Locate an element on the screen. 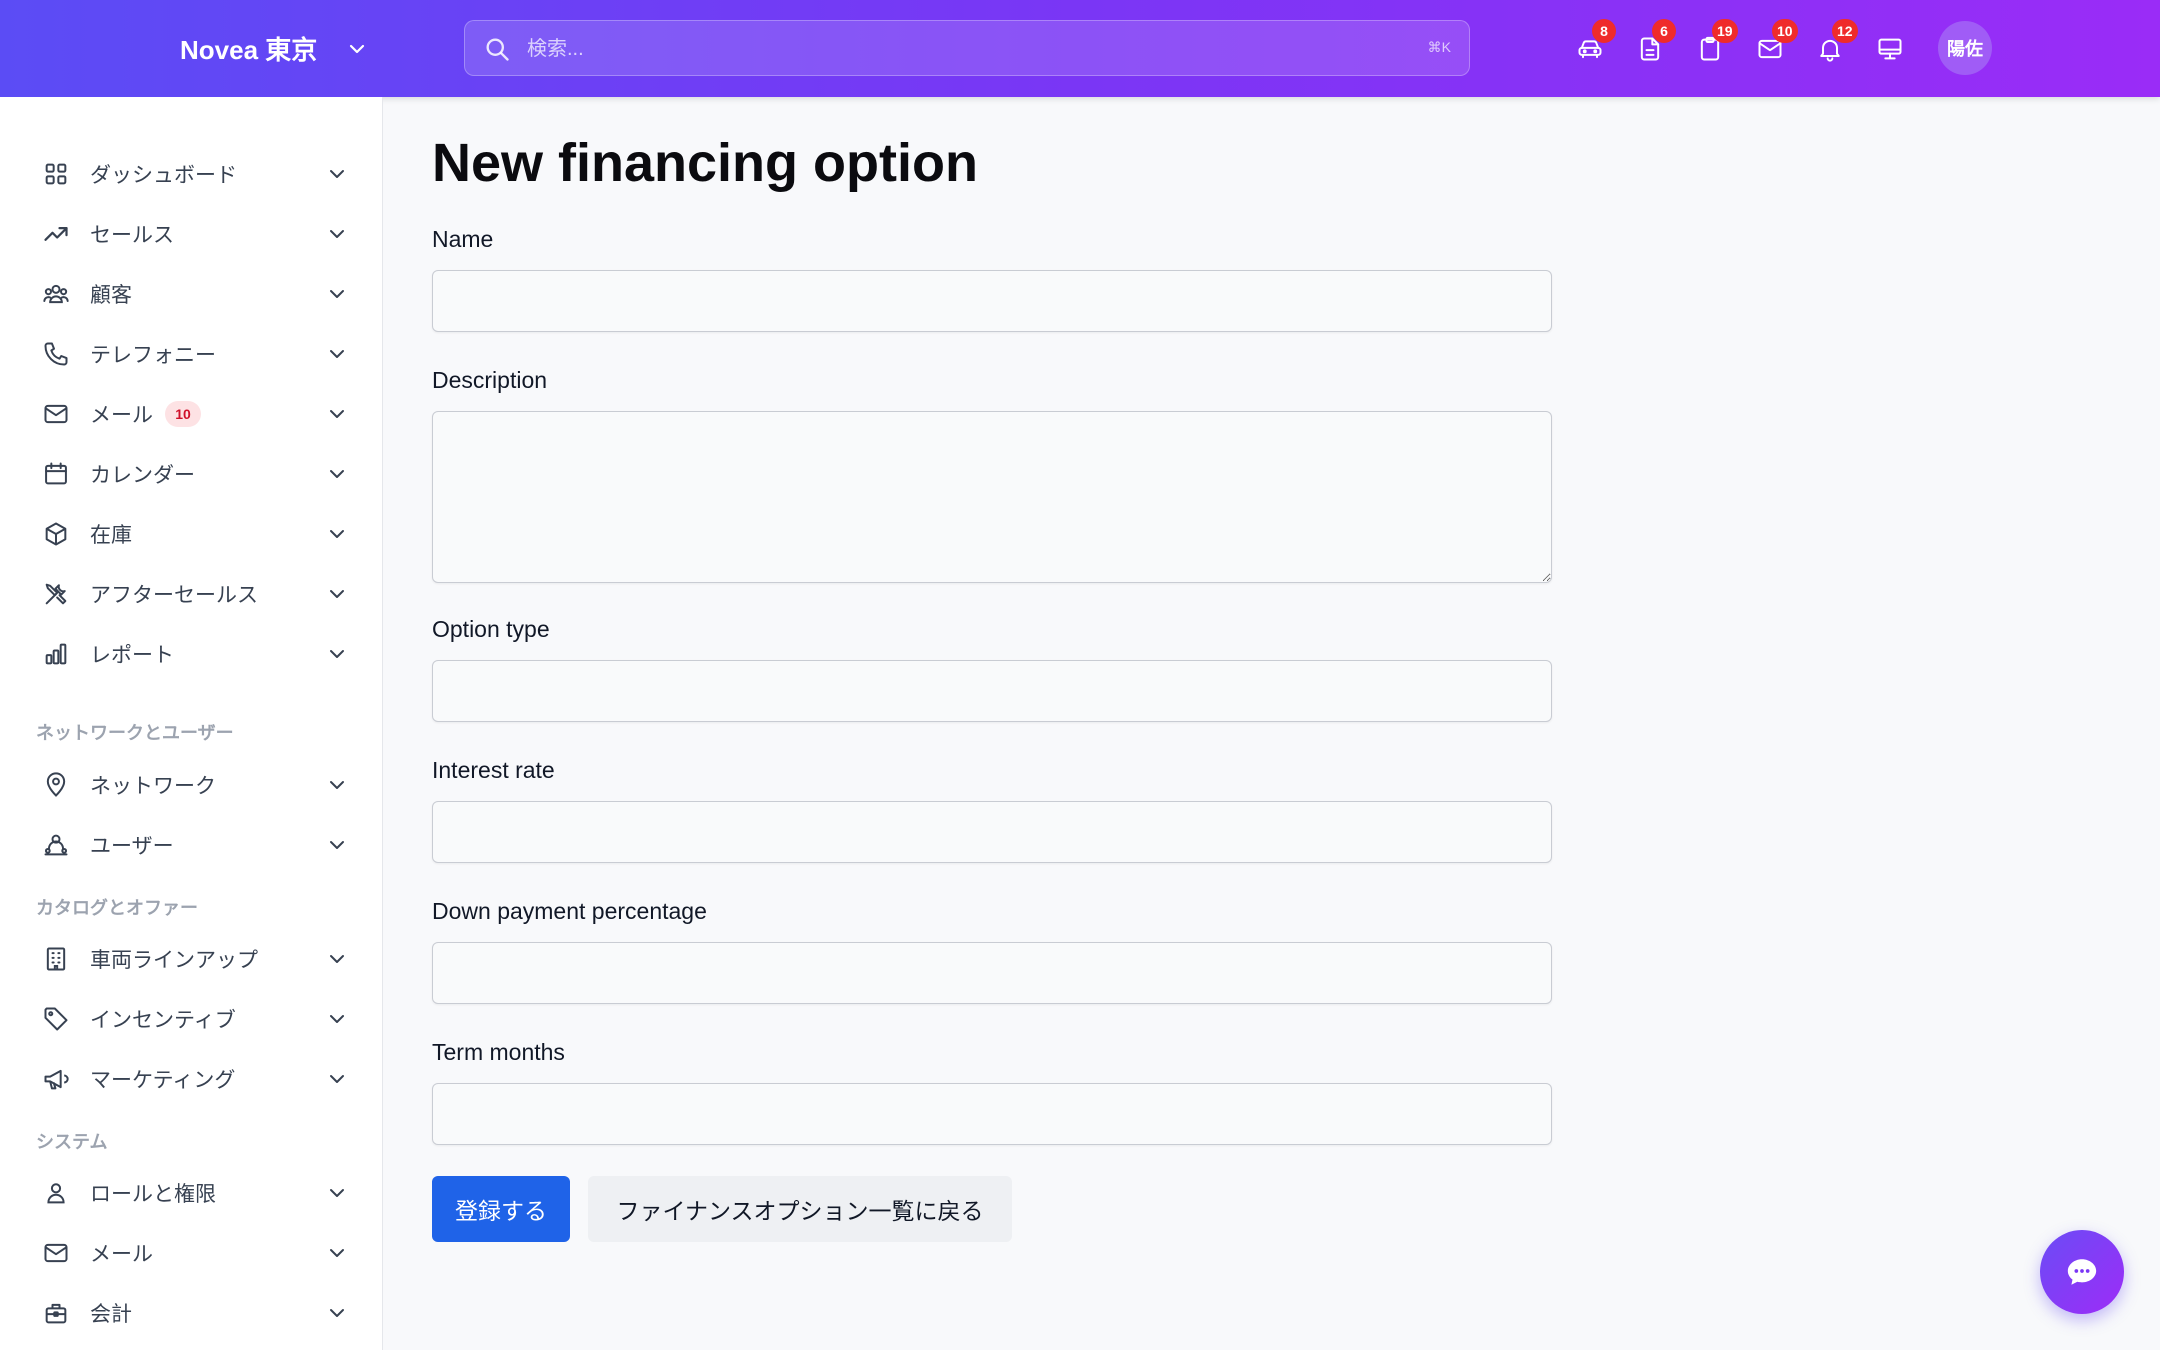 This screenshot has width=2160, height=1350. user-group-icon is located at coordinates (56, 845).